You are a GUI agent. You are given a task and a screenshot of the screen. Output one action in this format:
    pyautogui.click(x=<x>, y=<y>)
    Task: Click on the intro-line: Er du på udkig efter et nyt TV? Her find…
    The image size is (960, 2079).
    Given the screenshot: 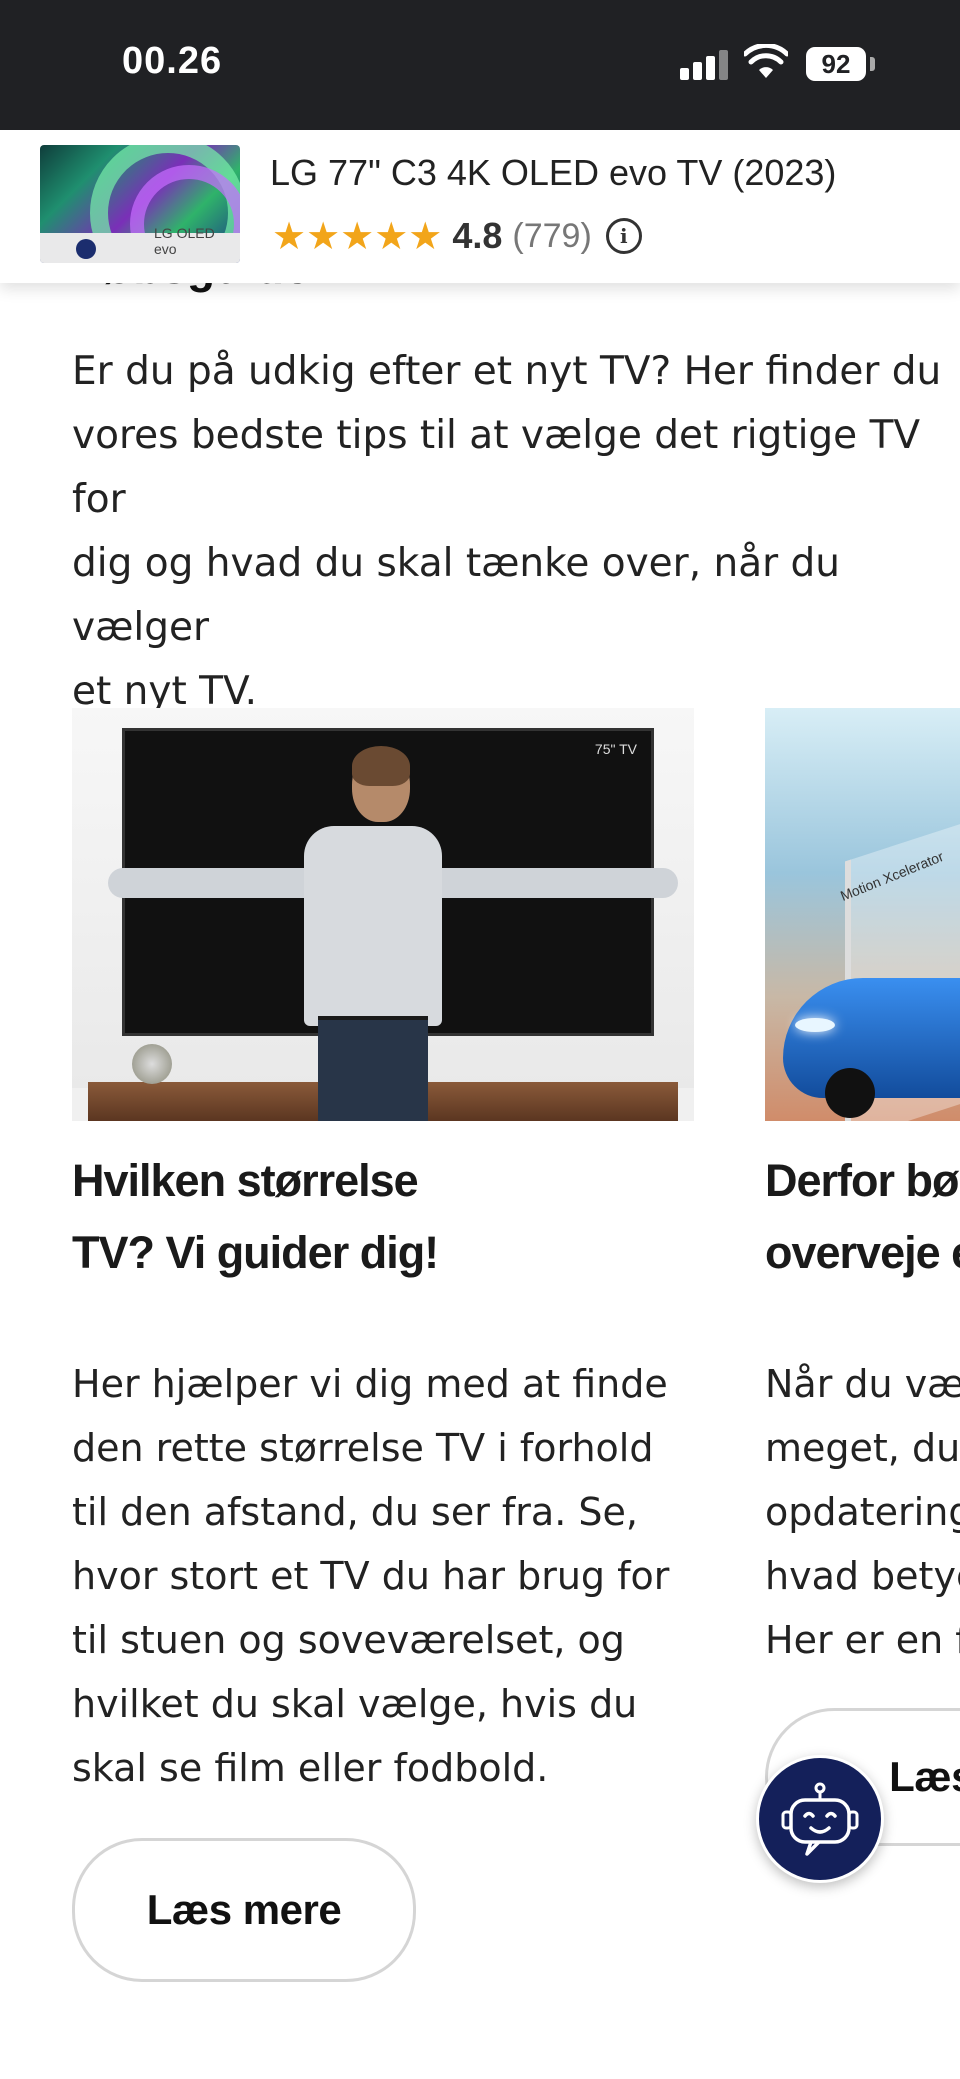 What is the action you would take?
    pyautogui.click(x=507, y=371)
    